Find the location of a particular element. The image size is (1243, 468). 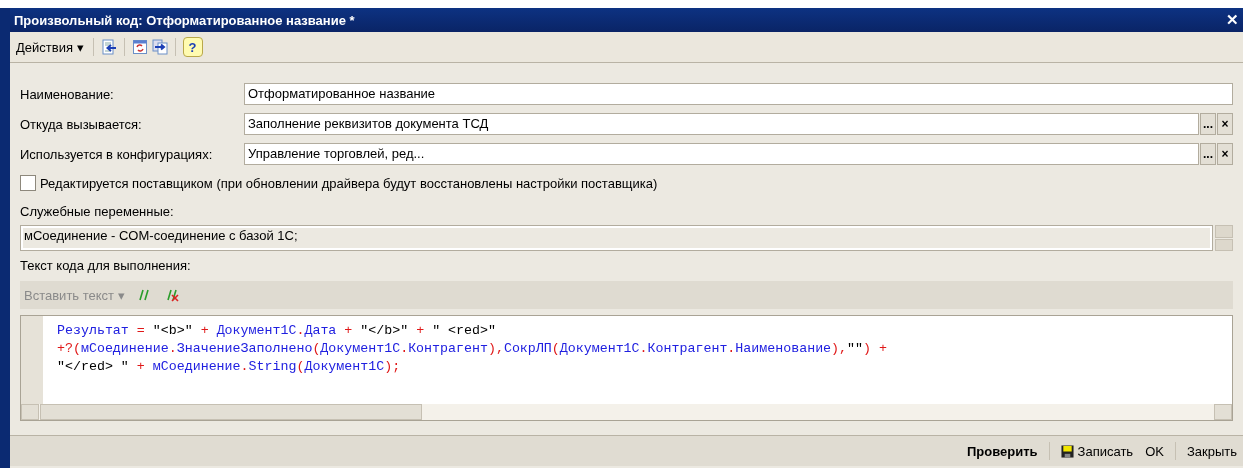

save-button: Записать is located at coordinates (1097, 451).